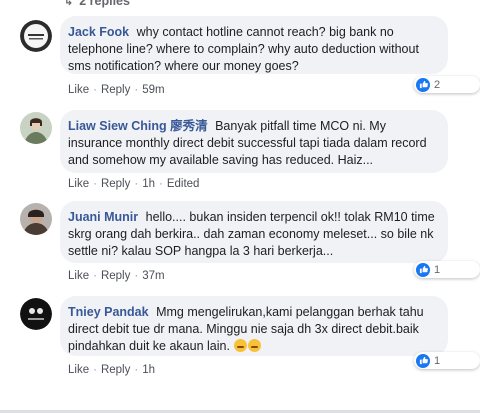  Describe the element at coordinates (183, 184) in the screenshot. I see `edited-label: Edited` at that location.